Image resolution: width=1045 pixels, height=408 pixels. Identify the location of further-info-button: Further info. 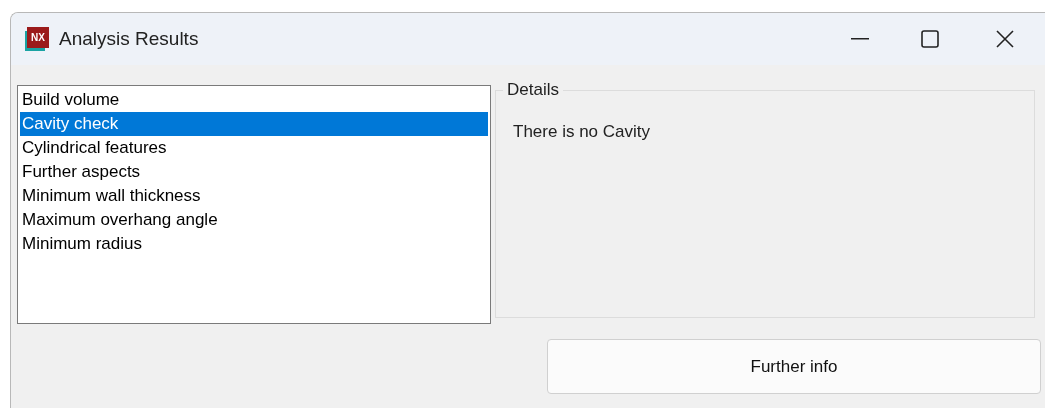
(794, 366).